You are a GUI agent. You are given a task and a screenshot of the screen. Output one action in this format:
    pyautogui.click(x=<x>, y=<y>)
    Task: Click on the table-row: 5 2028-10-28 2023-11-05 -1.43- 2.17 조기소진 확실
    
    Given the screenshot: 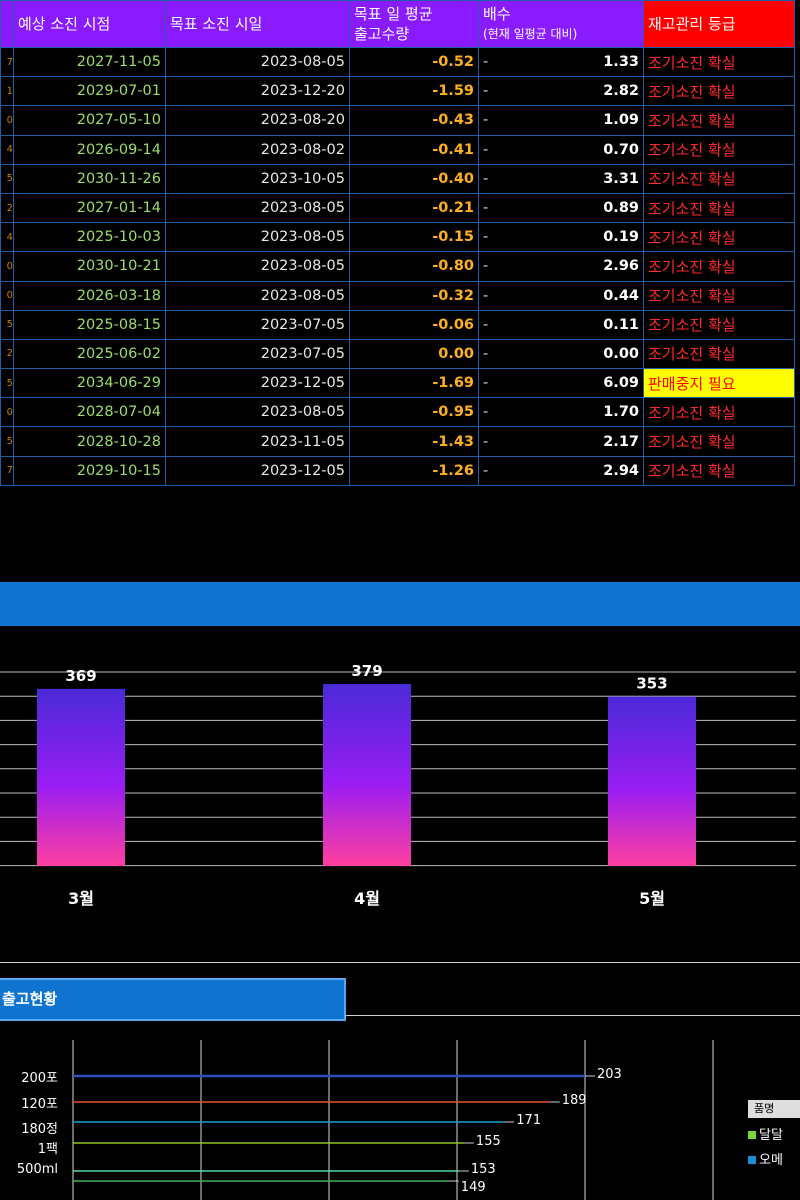 What is the action you would take?
    pyautogui.click(x=397, y=441)
    